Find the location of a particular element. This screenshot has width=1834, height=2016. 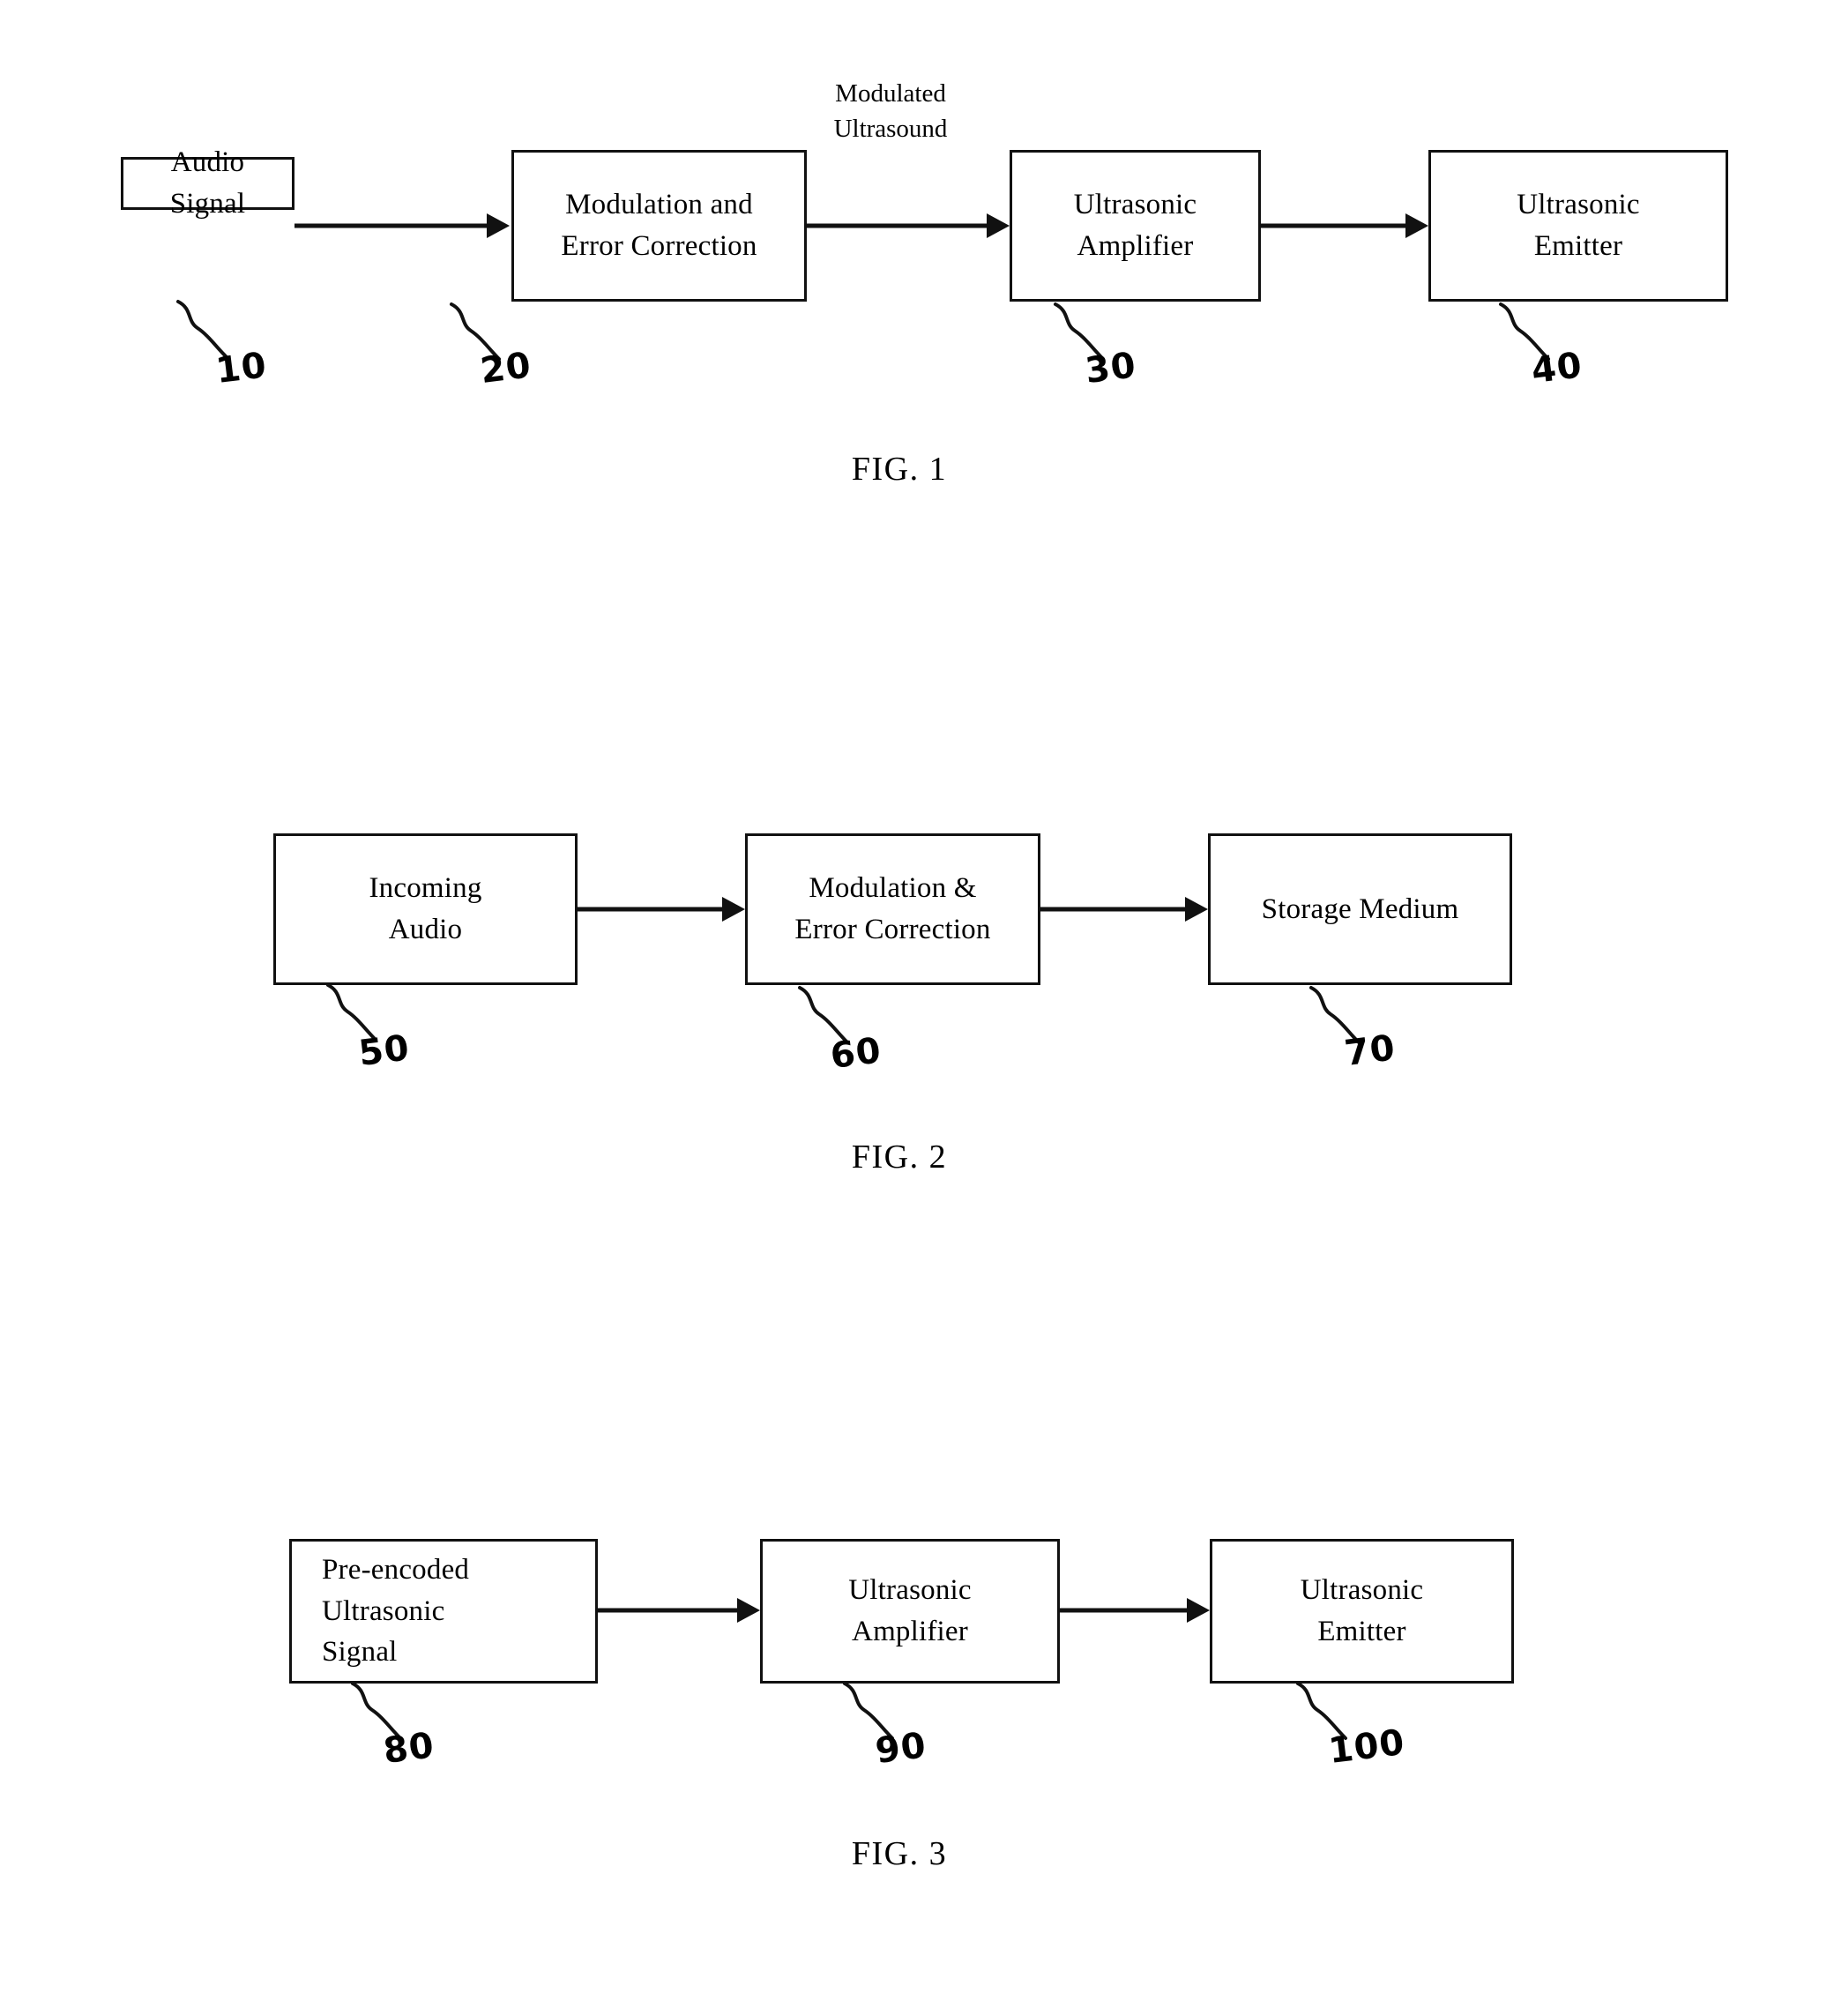

process-box-ultrasonic-amplifier-3: Ultrasonic Amplifier is located at coordinates (910, 1611).